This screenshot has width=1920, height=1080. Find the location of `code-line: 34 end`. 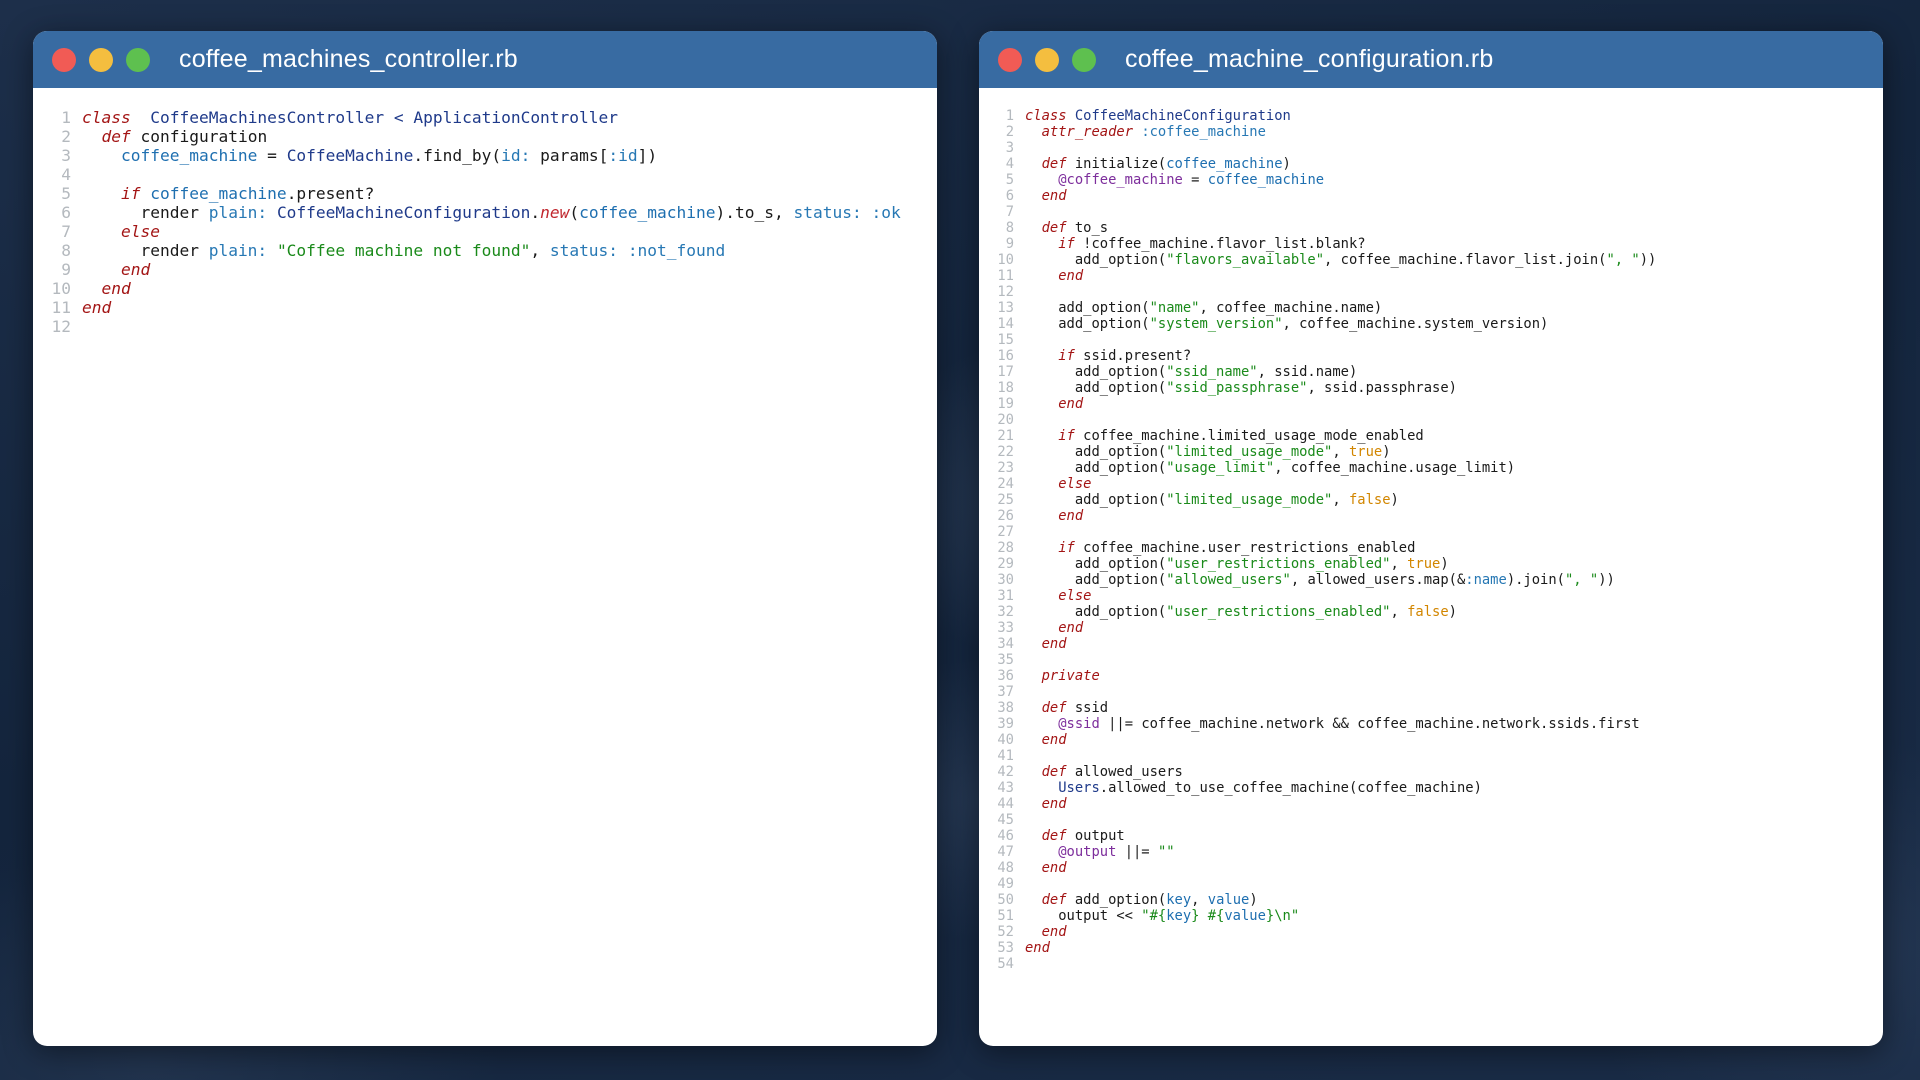

code-line: 34 end is located at coordinates (1431, 644).